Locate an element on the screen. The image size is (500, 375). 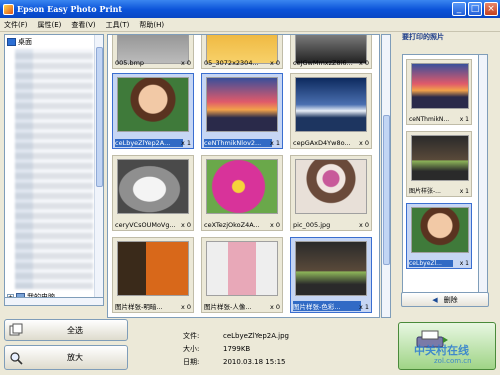
tile-caption: pic_005.jpg is located at coordinates (312, 225).